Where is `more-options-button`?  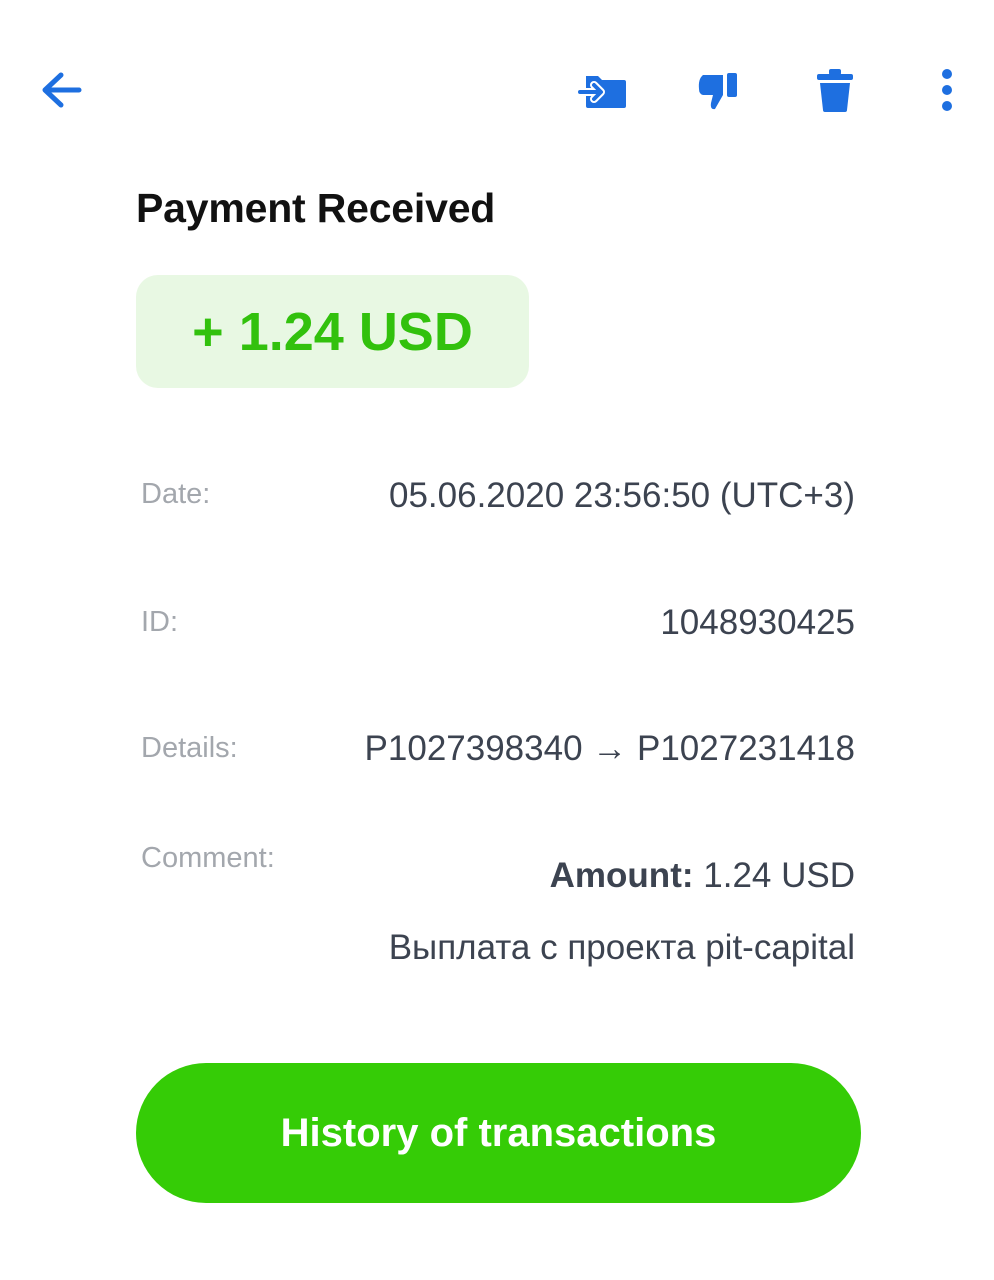 more-options-button is located at coordinates (947, 90).